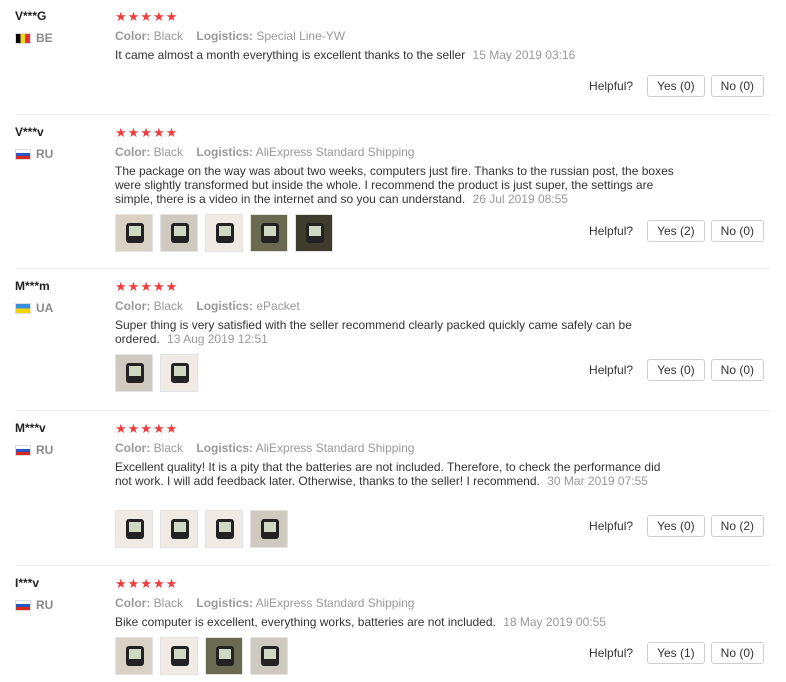 The height and width of the screenshot is (682, 786). What do you see at coordinates (45, 308) in the screenshot?
I see `country-code: UA` at bounding box center [45, 308].